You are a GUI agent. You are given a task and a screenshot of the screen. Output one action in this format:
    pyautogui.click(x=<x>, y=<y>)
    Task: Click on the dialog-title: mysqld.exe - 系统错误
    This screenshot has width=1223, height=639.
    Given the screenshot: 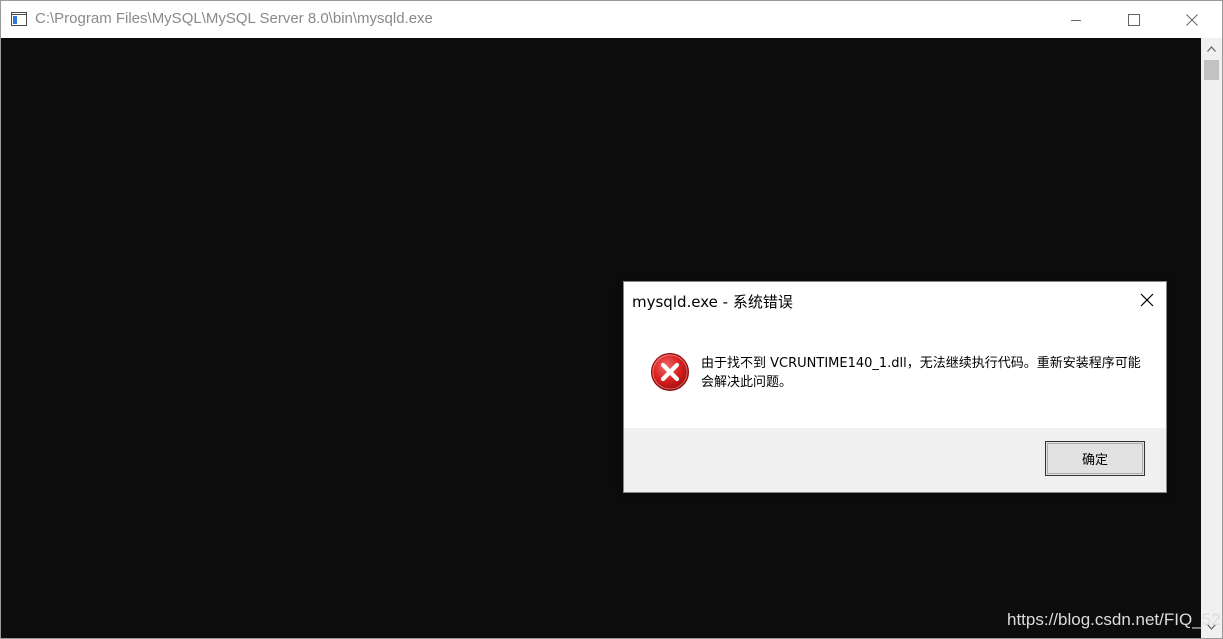 What is the action you would take?
    pyautogui.click(x=712, y=302)
    